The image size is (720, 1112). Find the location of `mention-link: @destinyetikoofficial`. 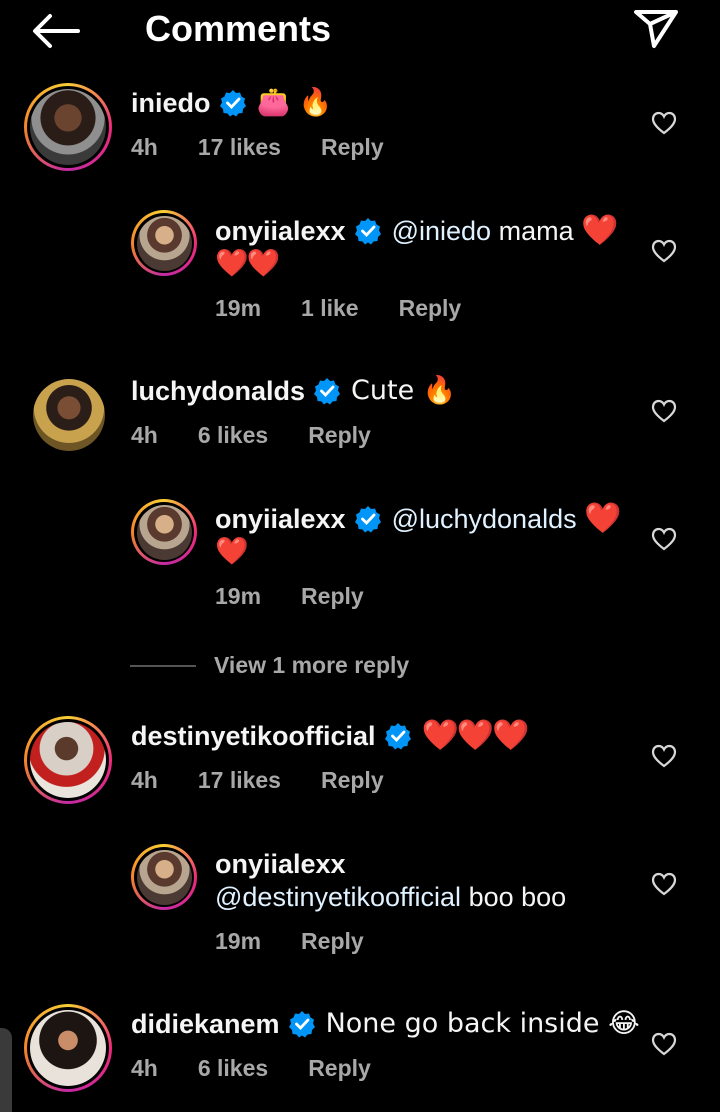

mention-link: @destinyetikoofficial is located at coordinates (338, 897).